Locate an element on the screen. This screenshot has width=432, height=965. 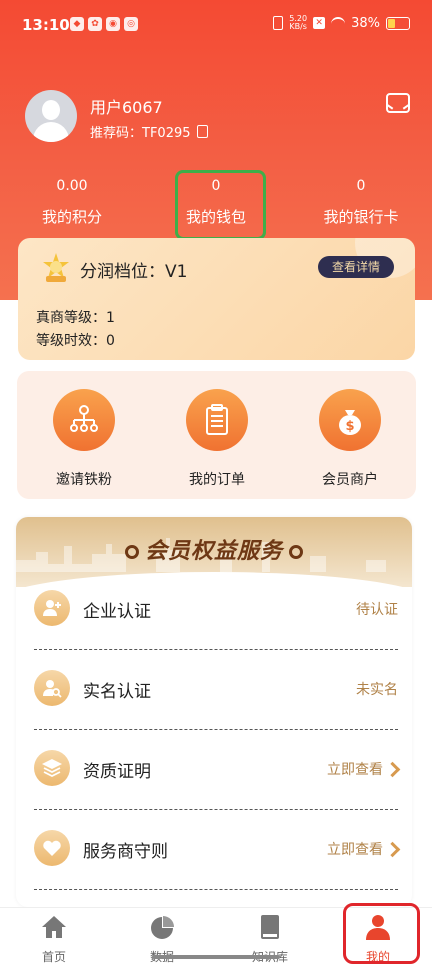
copy-icon is located at coordinates (202, 131).